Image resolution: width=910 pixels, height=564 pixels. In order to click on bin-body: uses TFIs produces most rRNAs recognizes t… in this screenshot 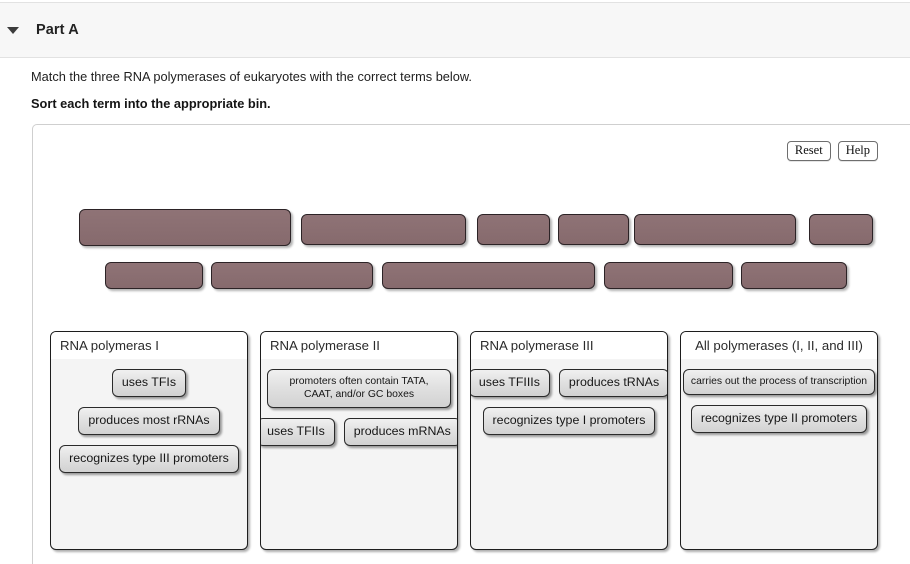, I will do `click(149, 419)`.